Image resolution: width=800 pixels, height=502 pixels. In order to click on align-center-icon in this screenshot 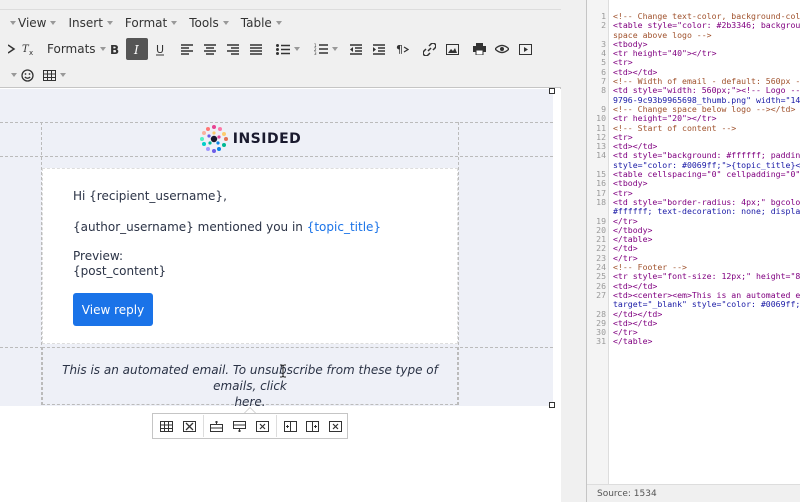, I will do `click(210, 49)`.